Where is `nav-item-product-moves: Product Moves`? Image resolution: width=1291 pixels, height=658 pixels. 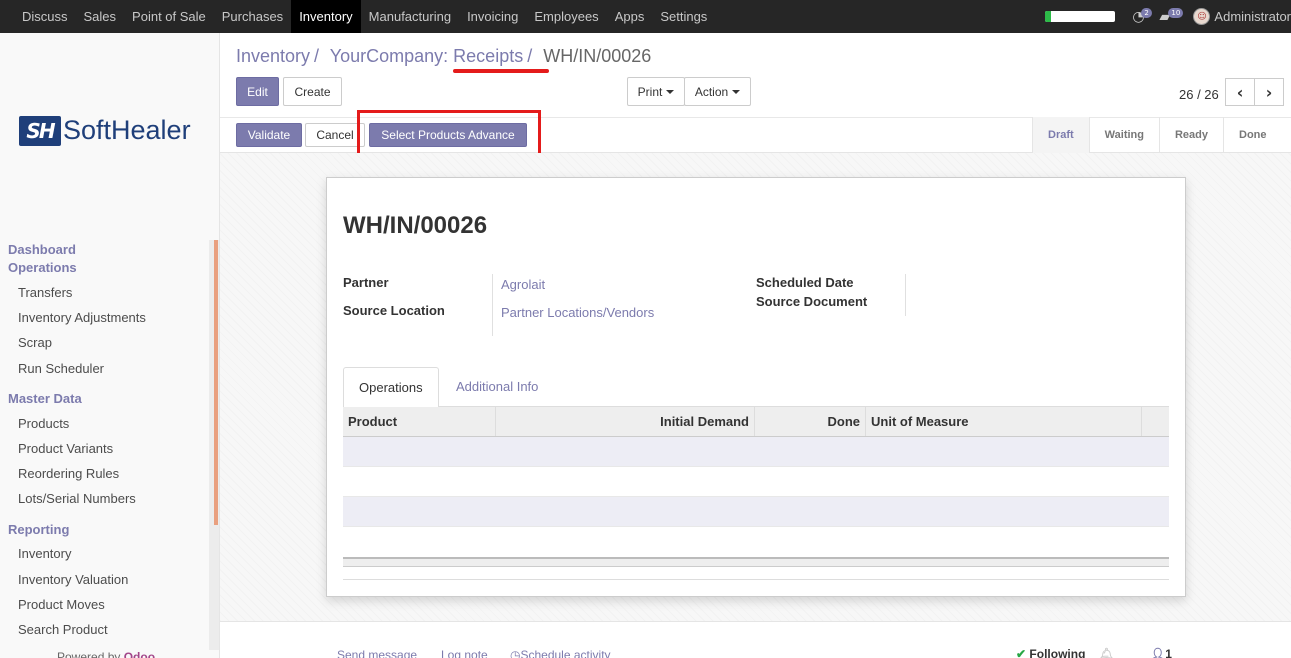 nav-item-product-moves: Product Moves is located at coordinates (61, 604).